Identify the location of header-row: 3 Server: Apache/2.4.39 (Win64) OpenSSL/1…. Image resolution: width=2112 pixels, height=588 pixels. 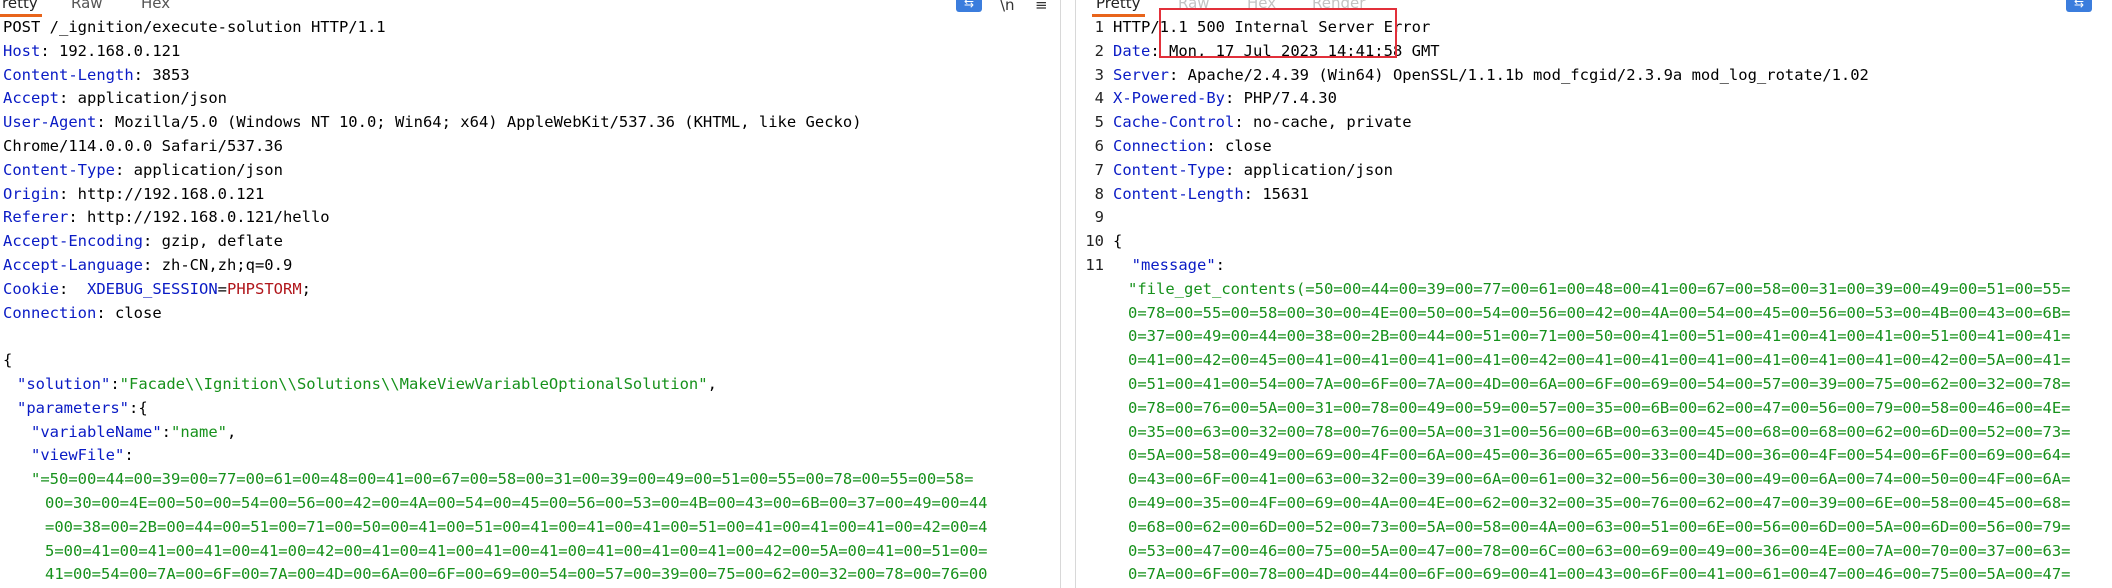
(1481, 74).